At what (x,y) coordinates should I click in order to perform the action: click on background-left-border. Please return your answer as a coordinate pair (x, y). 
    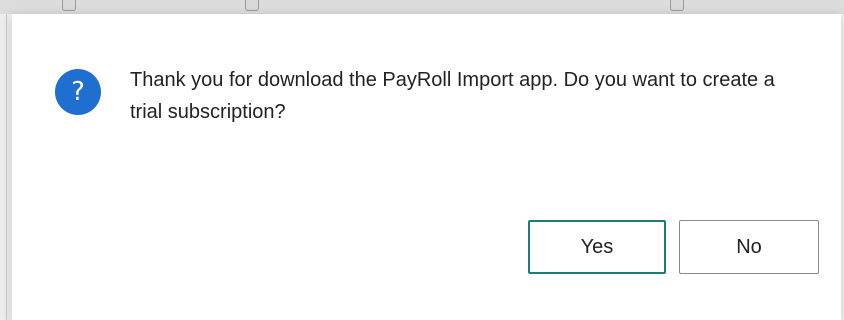
    Looking at the image, I should click on (6, 167).